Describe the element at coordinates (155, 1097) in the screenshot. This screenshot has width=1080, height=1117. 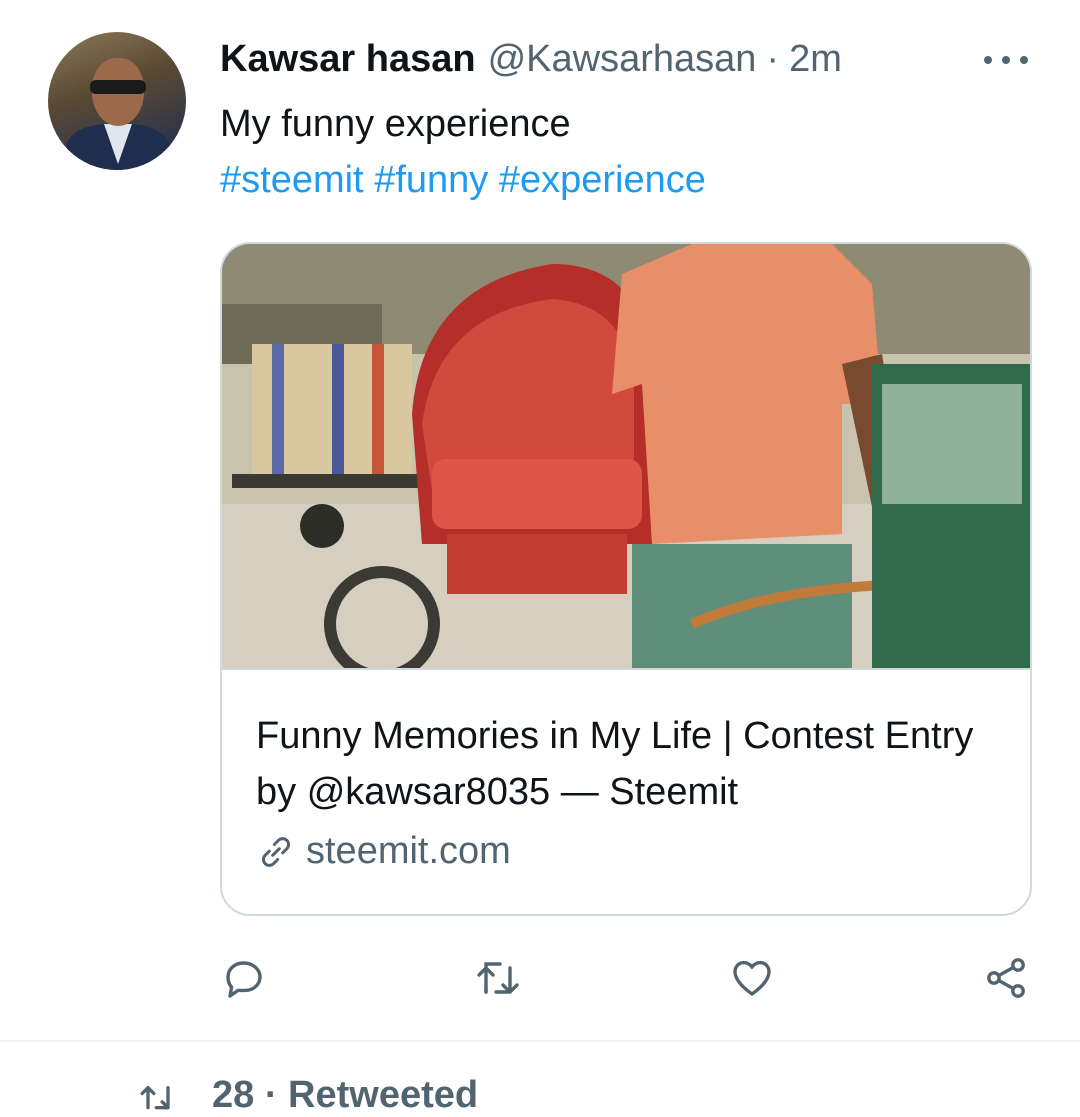
I see `retweet-small-icon` at that location.